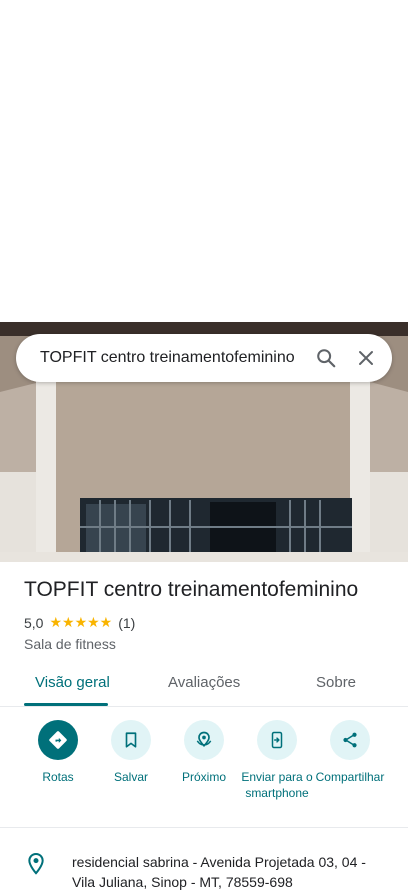  I want to click on tab-about: Sobre, so click(336, 682).